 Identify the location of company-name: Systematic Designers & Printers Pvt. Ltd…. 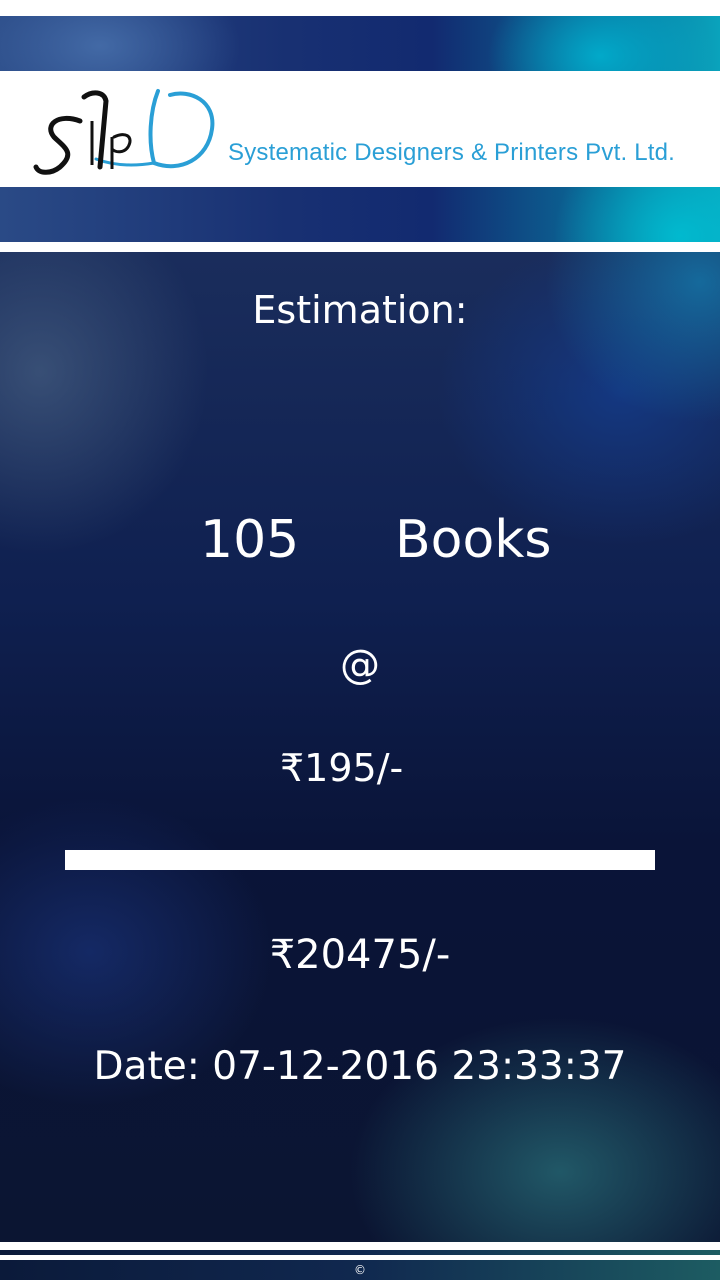
(452, 152).